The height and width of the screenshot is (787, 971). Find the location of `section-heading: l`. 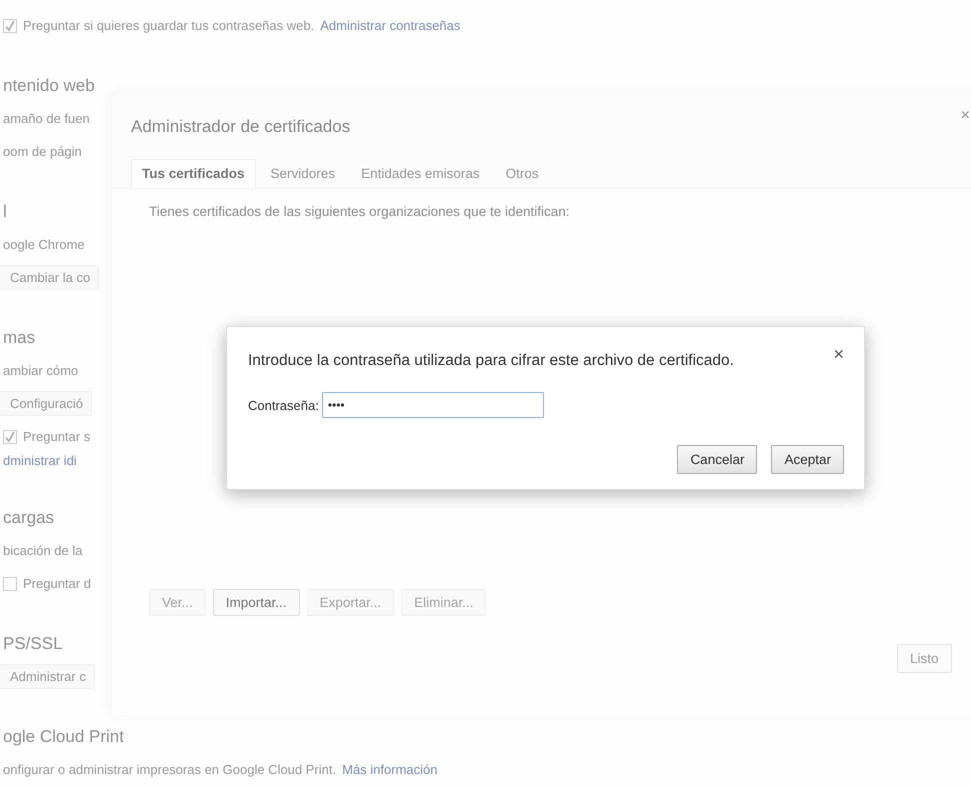

section-heading: l is located at coordinates (5, 211).